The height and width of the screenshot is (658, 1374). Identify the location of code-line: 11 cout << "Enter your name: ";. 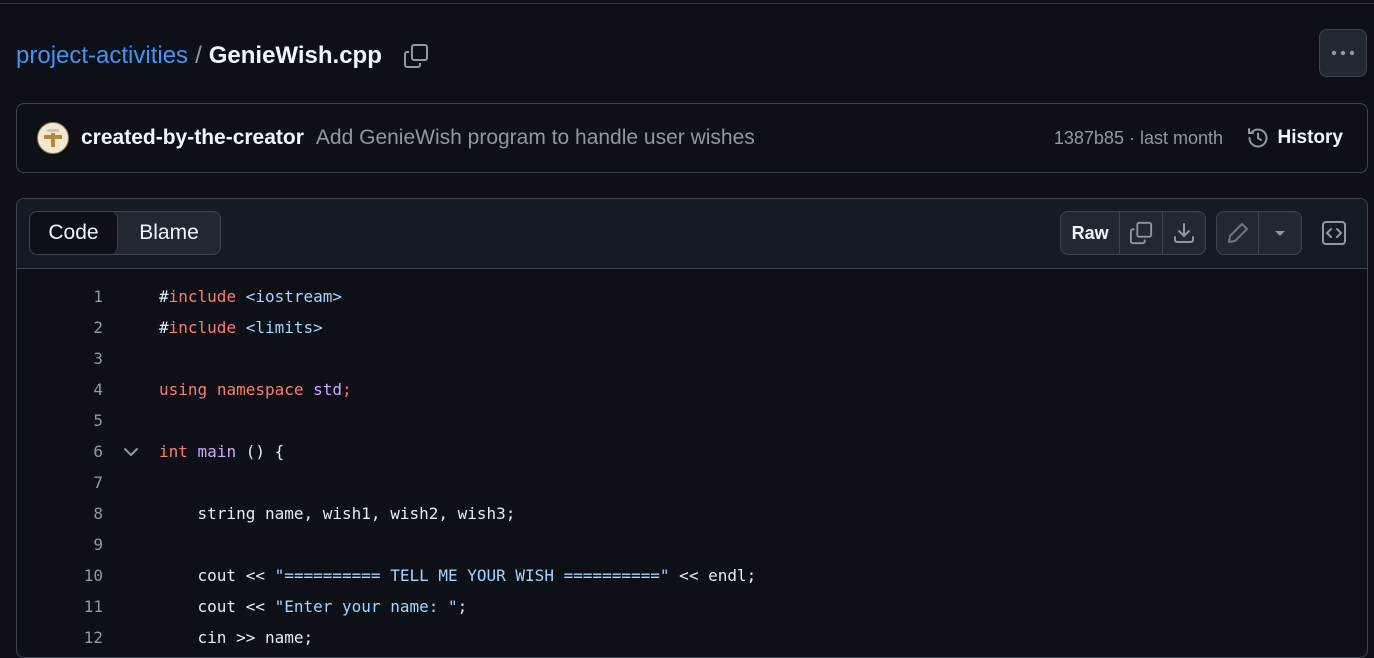
(692, 606).